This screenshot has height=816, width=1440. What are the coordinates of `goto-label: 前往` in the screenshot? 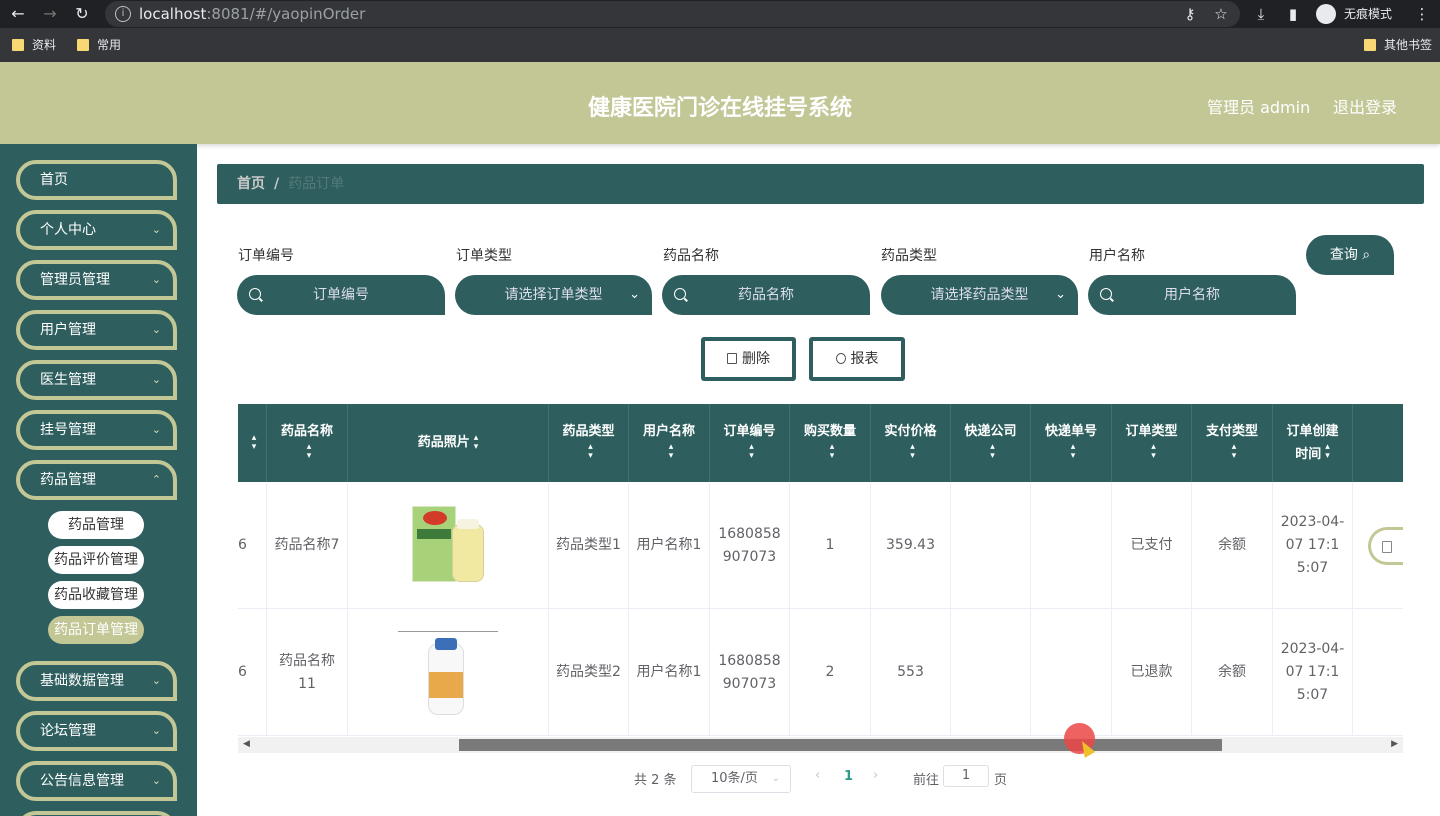 It's located at (926, 780).